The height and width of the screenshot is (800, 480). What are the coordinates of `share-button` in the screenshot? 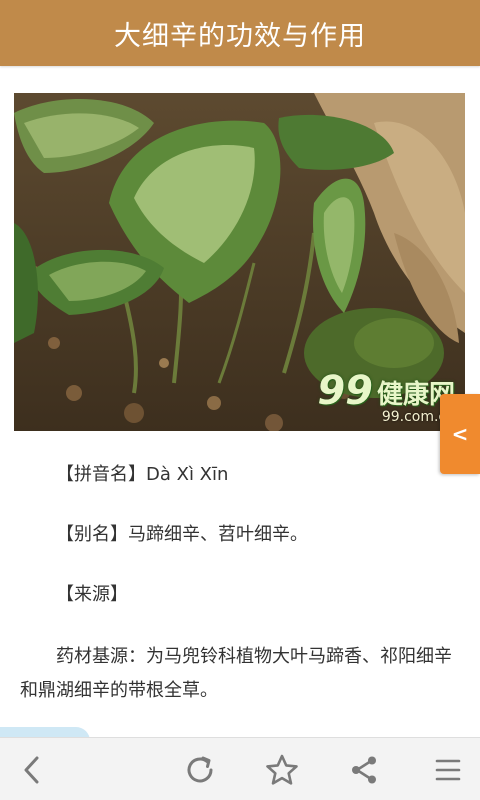 It's located at (364, 769).